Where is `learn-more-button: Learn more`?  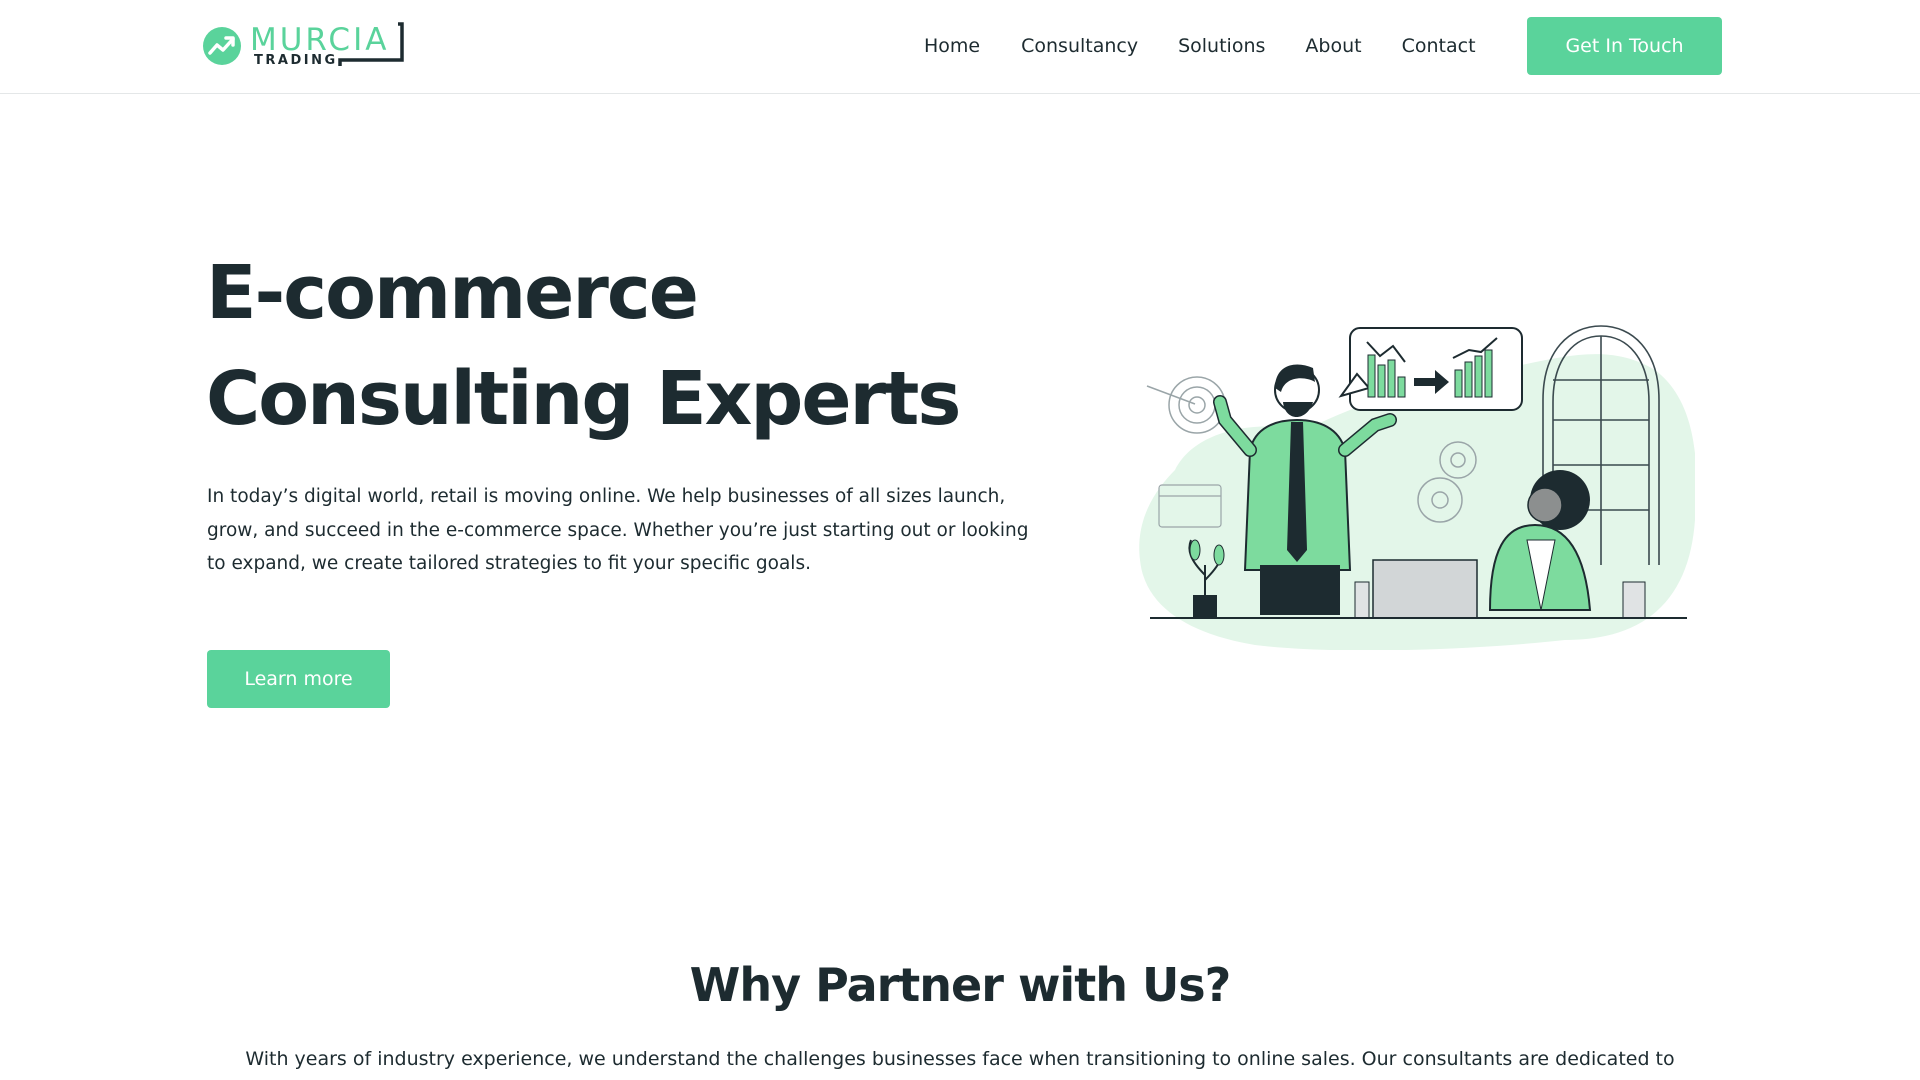
learn-more-button: Learn more is located at coordinates (298, 679).